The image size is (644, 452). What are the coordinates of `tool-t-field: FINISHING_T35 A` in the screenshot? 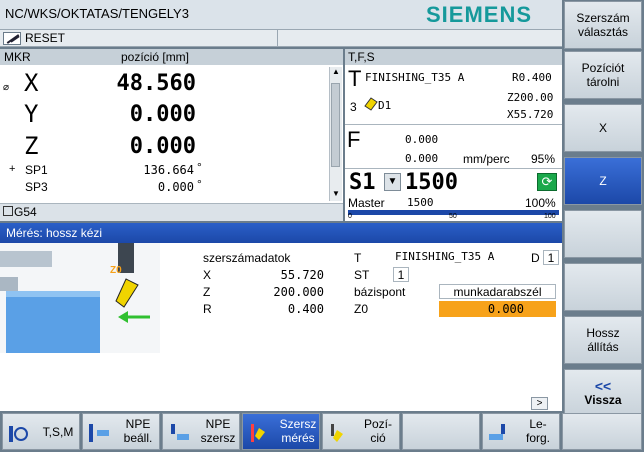 It's located at (460, 257).